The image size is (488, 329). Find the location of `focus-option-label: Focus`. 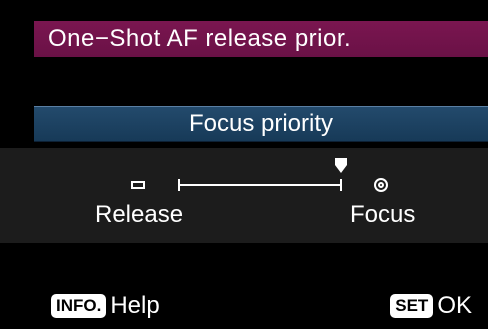

focus-option-label: Focus is located at coordinates (383, 214).